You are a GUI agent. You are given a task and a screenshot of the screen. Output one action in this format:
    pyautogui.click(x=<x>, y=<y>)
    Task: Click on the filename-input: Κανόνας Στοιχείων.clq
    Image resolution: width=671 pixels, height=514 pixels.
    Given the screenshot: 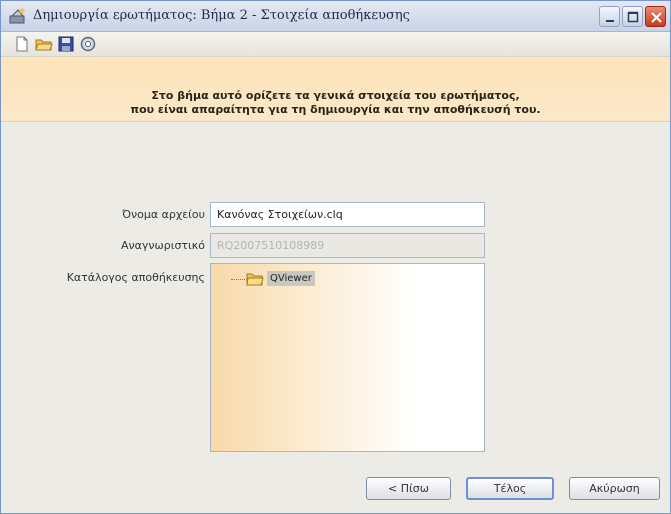 What is the action you would take?
    pyautogui.click(x=347, y=214)
    